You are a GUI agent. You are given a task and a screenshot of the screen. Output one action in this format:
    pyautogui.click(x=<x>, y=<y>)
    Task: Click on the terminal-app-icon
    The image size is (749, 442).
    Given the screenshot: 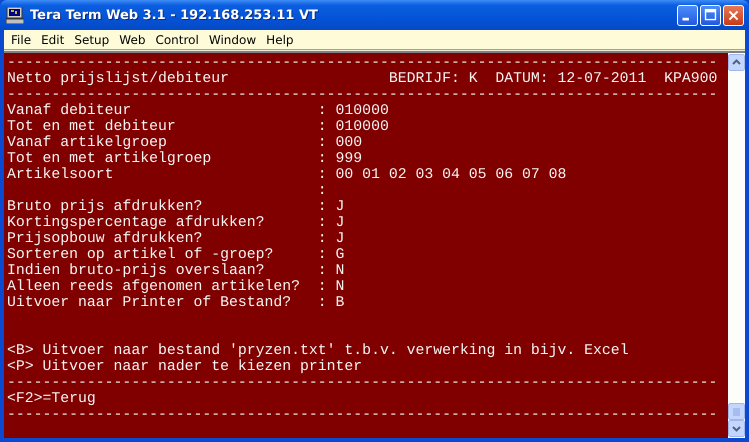 What is the action you would take?
    pyautogui.click(x=15, y=15)
    